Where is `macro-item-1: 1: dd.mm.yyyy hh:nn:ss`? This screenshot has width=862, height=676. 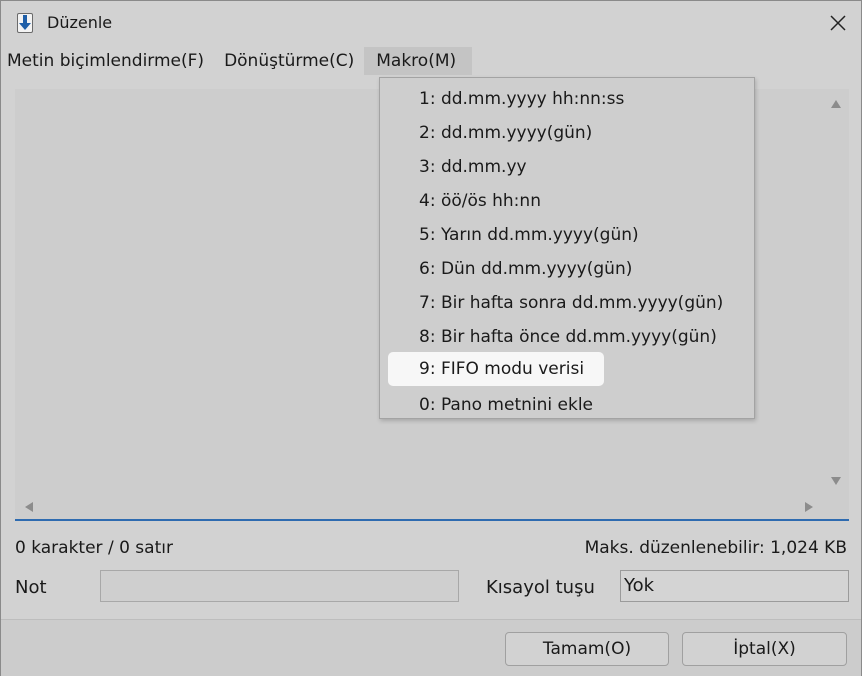
macro-item-1: 1: dd.mm.yyyy hh:nn:ss is located at coordinates (506, 99).